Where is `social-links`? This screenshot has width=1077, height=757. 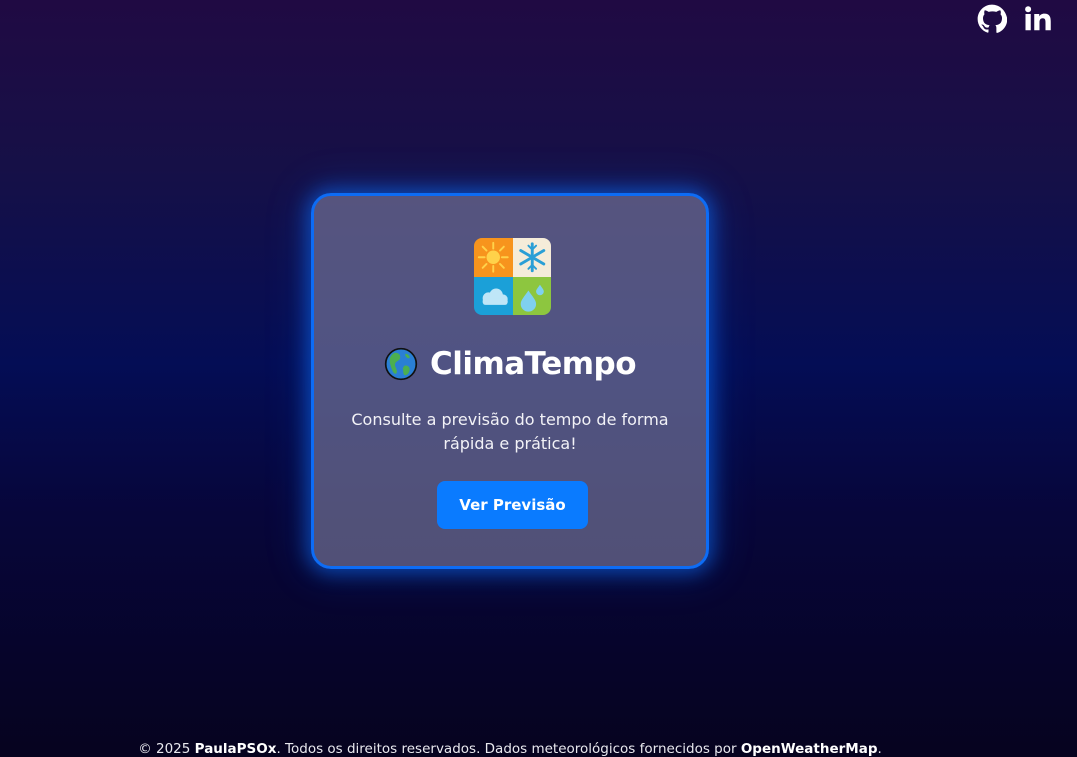
social-links is located at coordinates (1015, 19).